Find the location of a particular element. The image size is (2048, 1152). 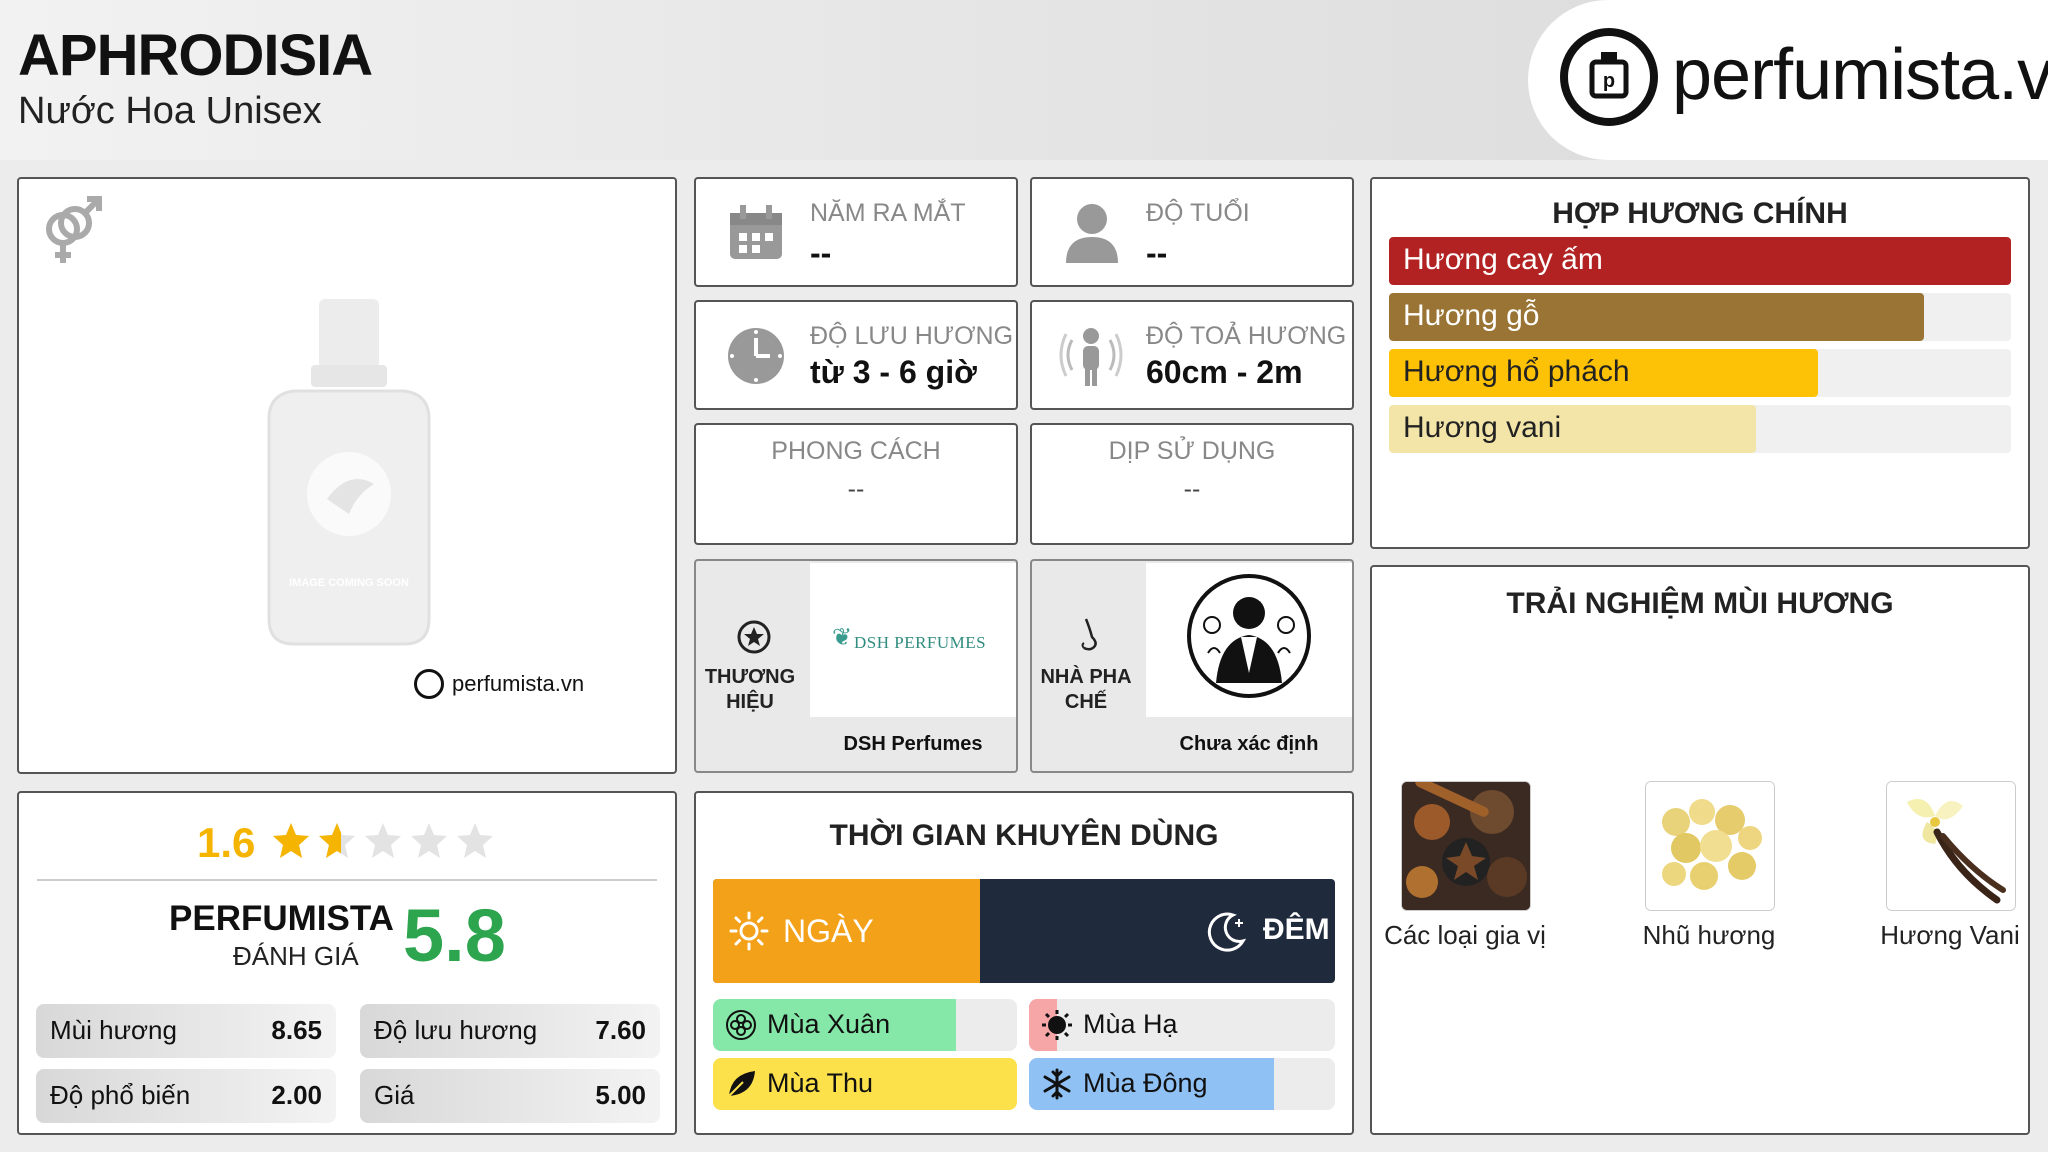

perfumer-name: Chưa xác định is located at coordinates (1249, 744).